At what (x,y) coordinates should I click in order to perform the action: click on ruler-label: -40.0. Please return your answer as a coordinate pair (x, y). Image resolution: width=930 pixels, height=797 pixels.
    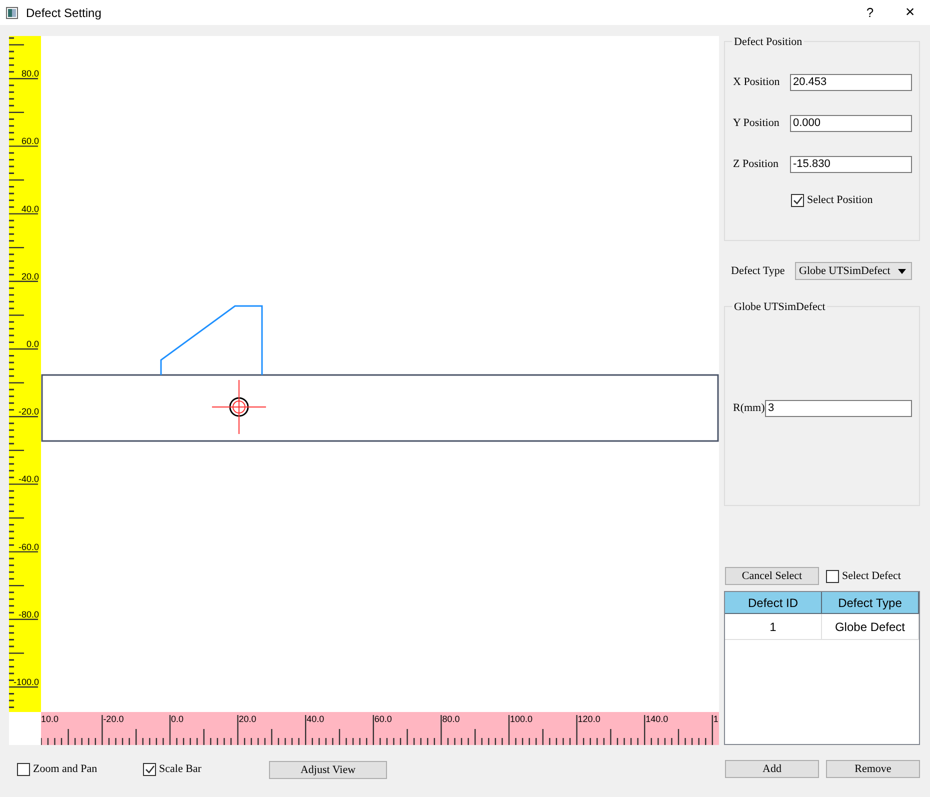
    Looking at the image, I should click on (28, 479).